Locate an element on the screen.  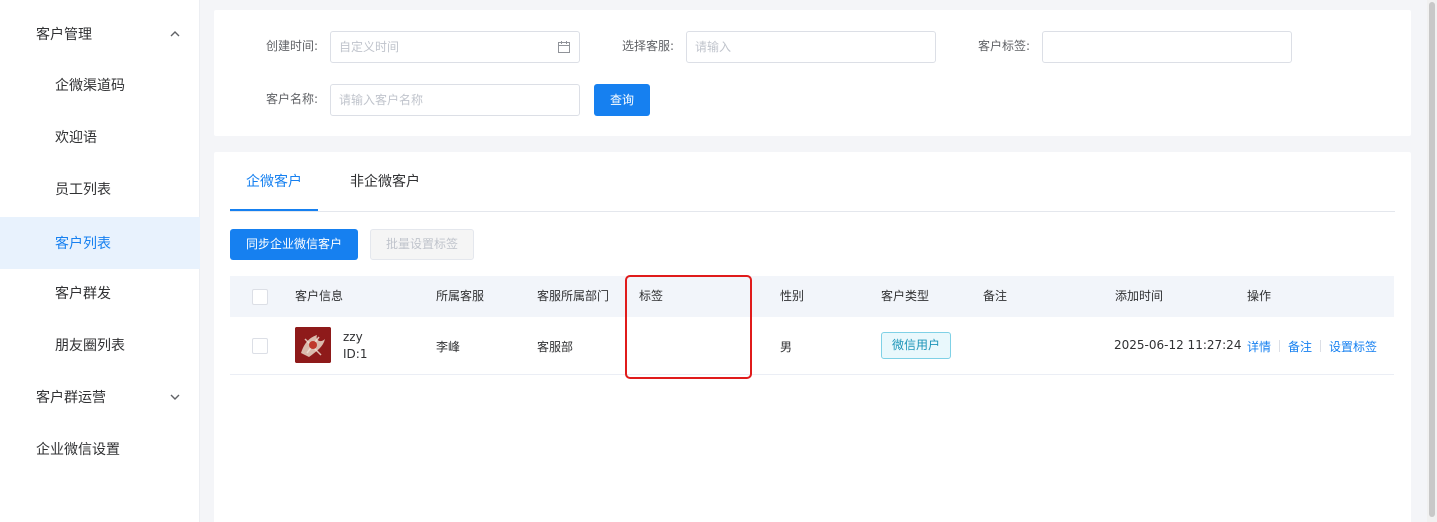
menu-group-group-operation: 客户群运营 is located at coordinates (100, 397).